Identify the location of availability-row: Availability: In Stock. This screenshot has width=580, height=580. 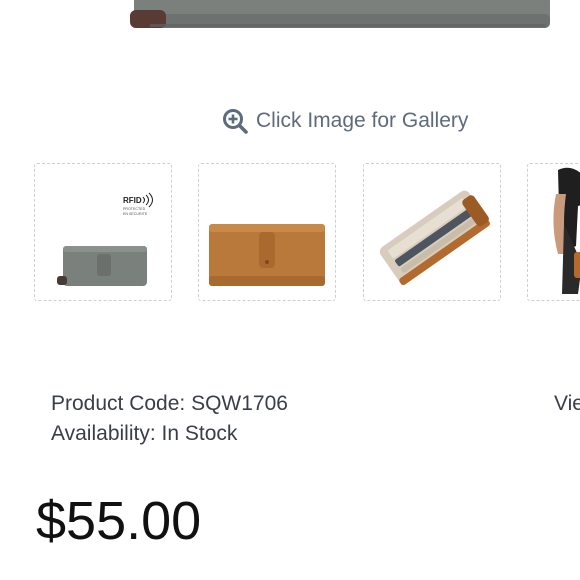
(169, 434).